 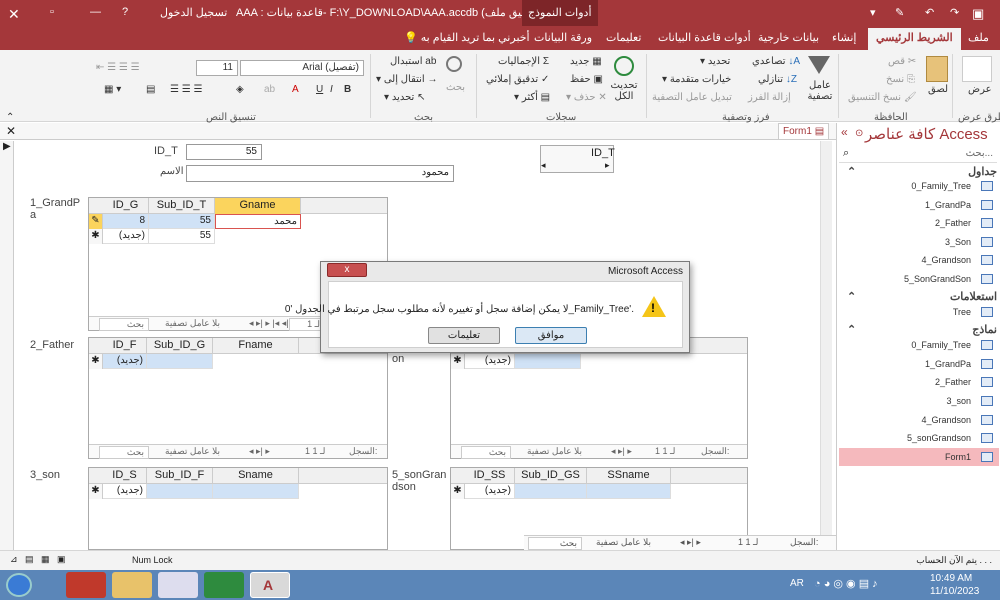 I want to click on combo-scroll-right-icon: ▸, so click(x=607, y=165).